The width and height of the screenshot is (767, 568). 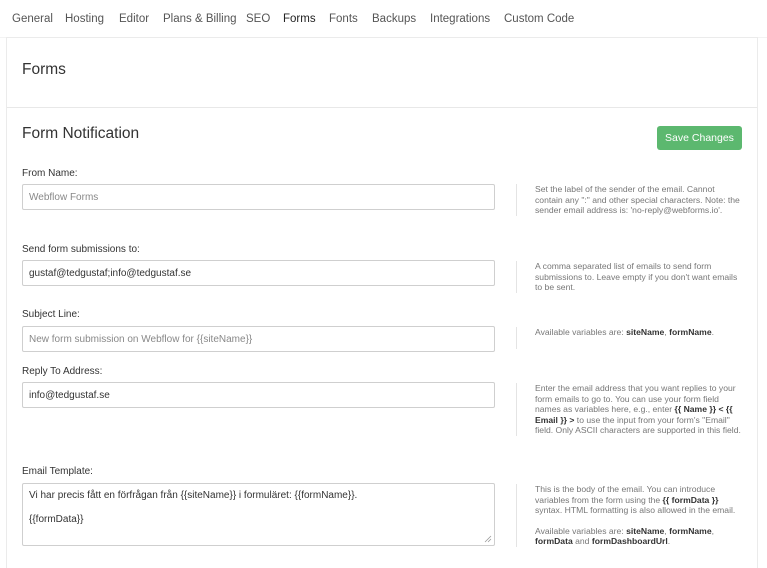 What do you see at coordinates (57, 471) in the screenshot?
I see `email-template-label: Email Template:` at bounding box center [57, 471].